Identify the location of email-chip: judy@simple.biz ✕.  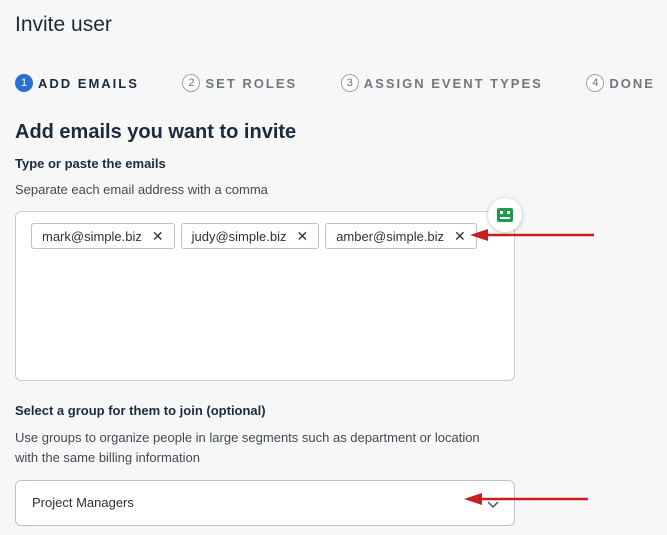
(250, 236).